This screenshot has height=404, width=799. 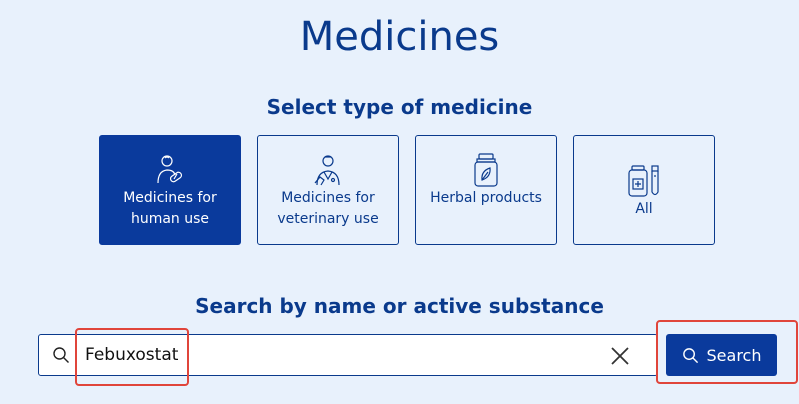 I want to click on veterinary-icon, so click(x=328, y=170).